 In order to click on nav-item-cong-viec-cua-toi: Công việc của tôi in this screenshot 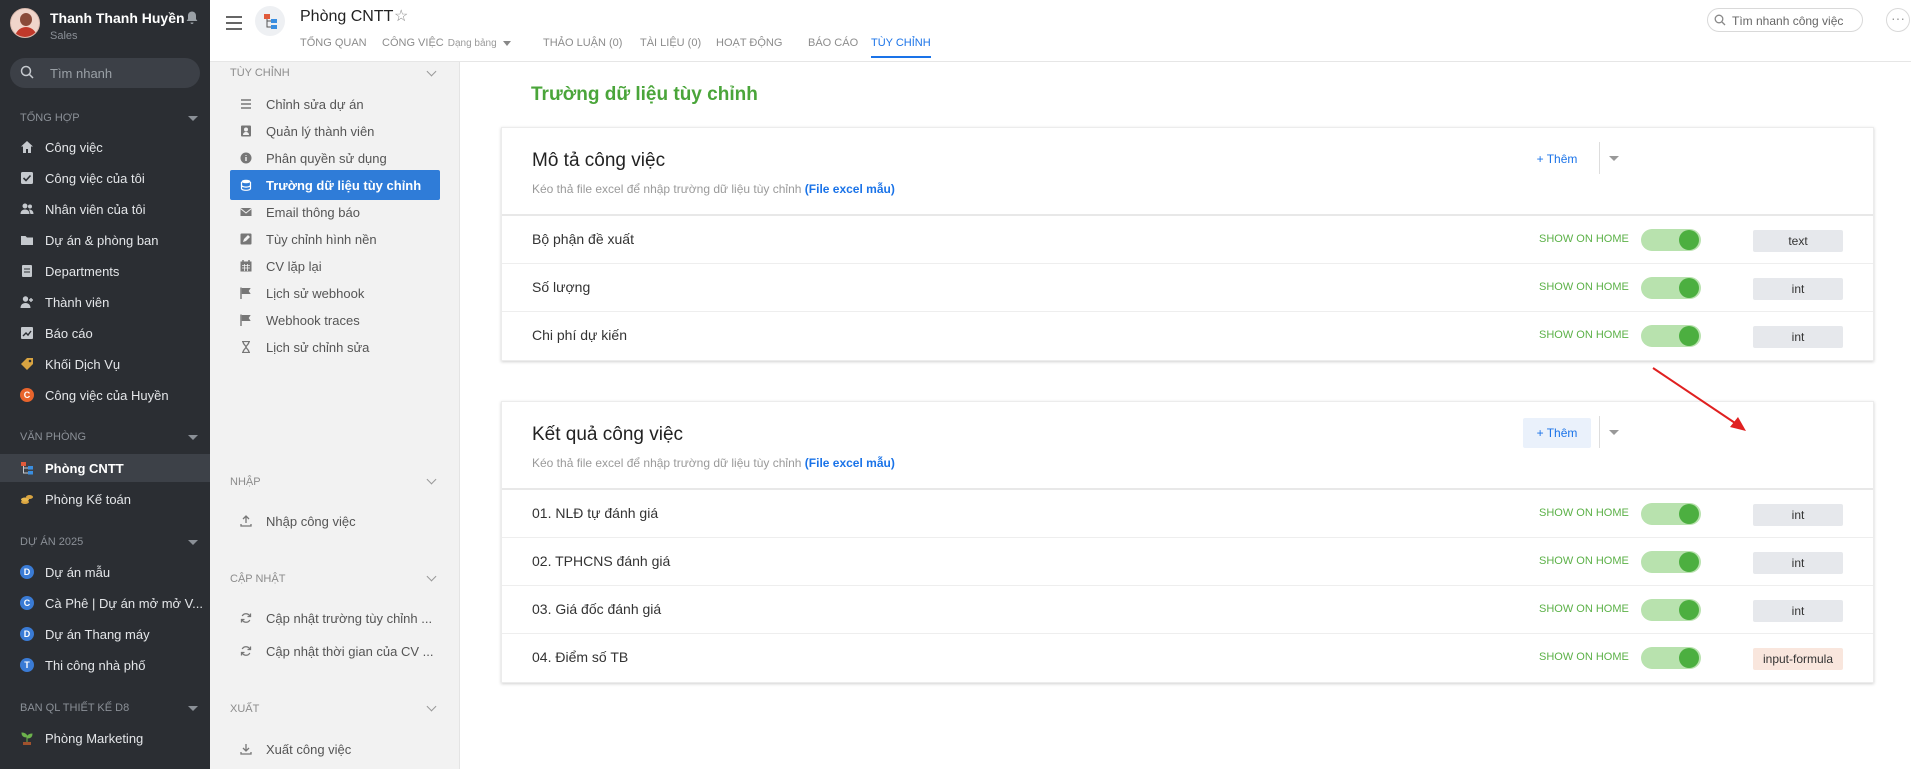, I will do `click(105, 178)`.